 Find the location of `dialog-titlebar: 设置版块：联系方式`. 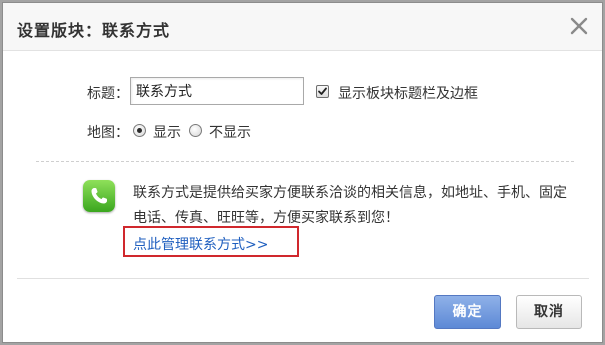

dialog-titlebar: 设置版块：联系方式 is located at coordinates (302, 27).